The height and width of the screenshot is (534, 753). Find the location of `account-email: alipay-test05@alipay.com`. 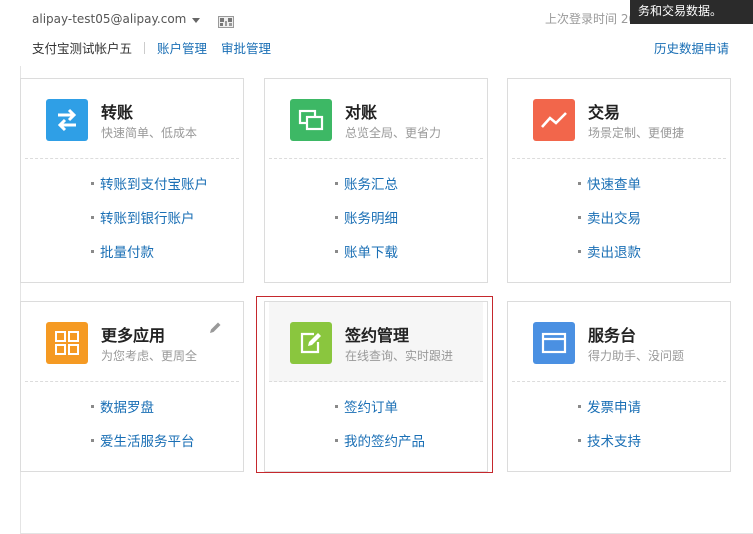

account-email: alipay-test05@alipay.com is located at coordinates (109, 19).